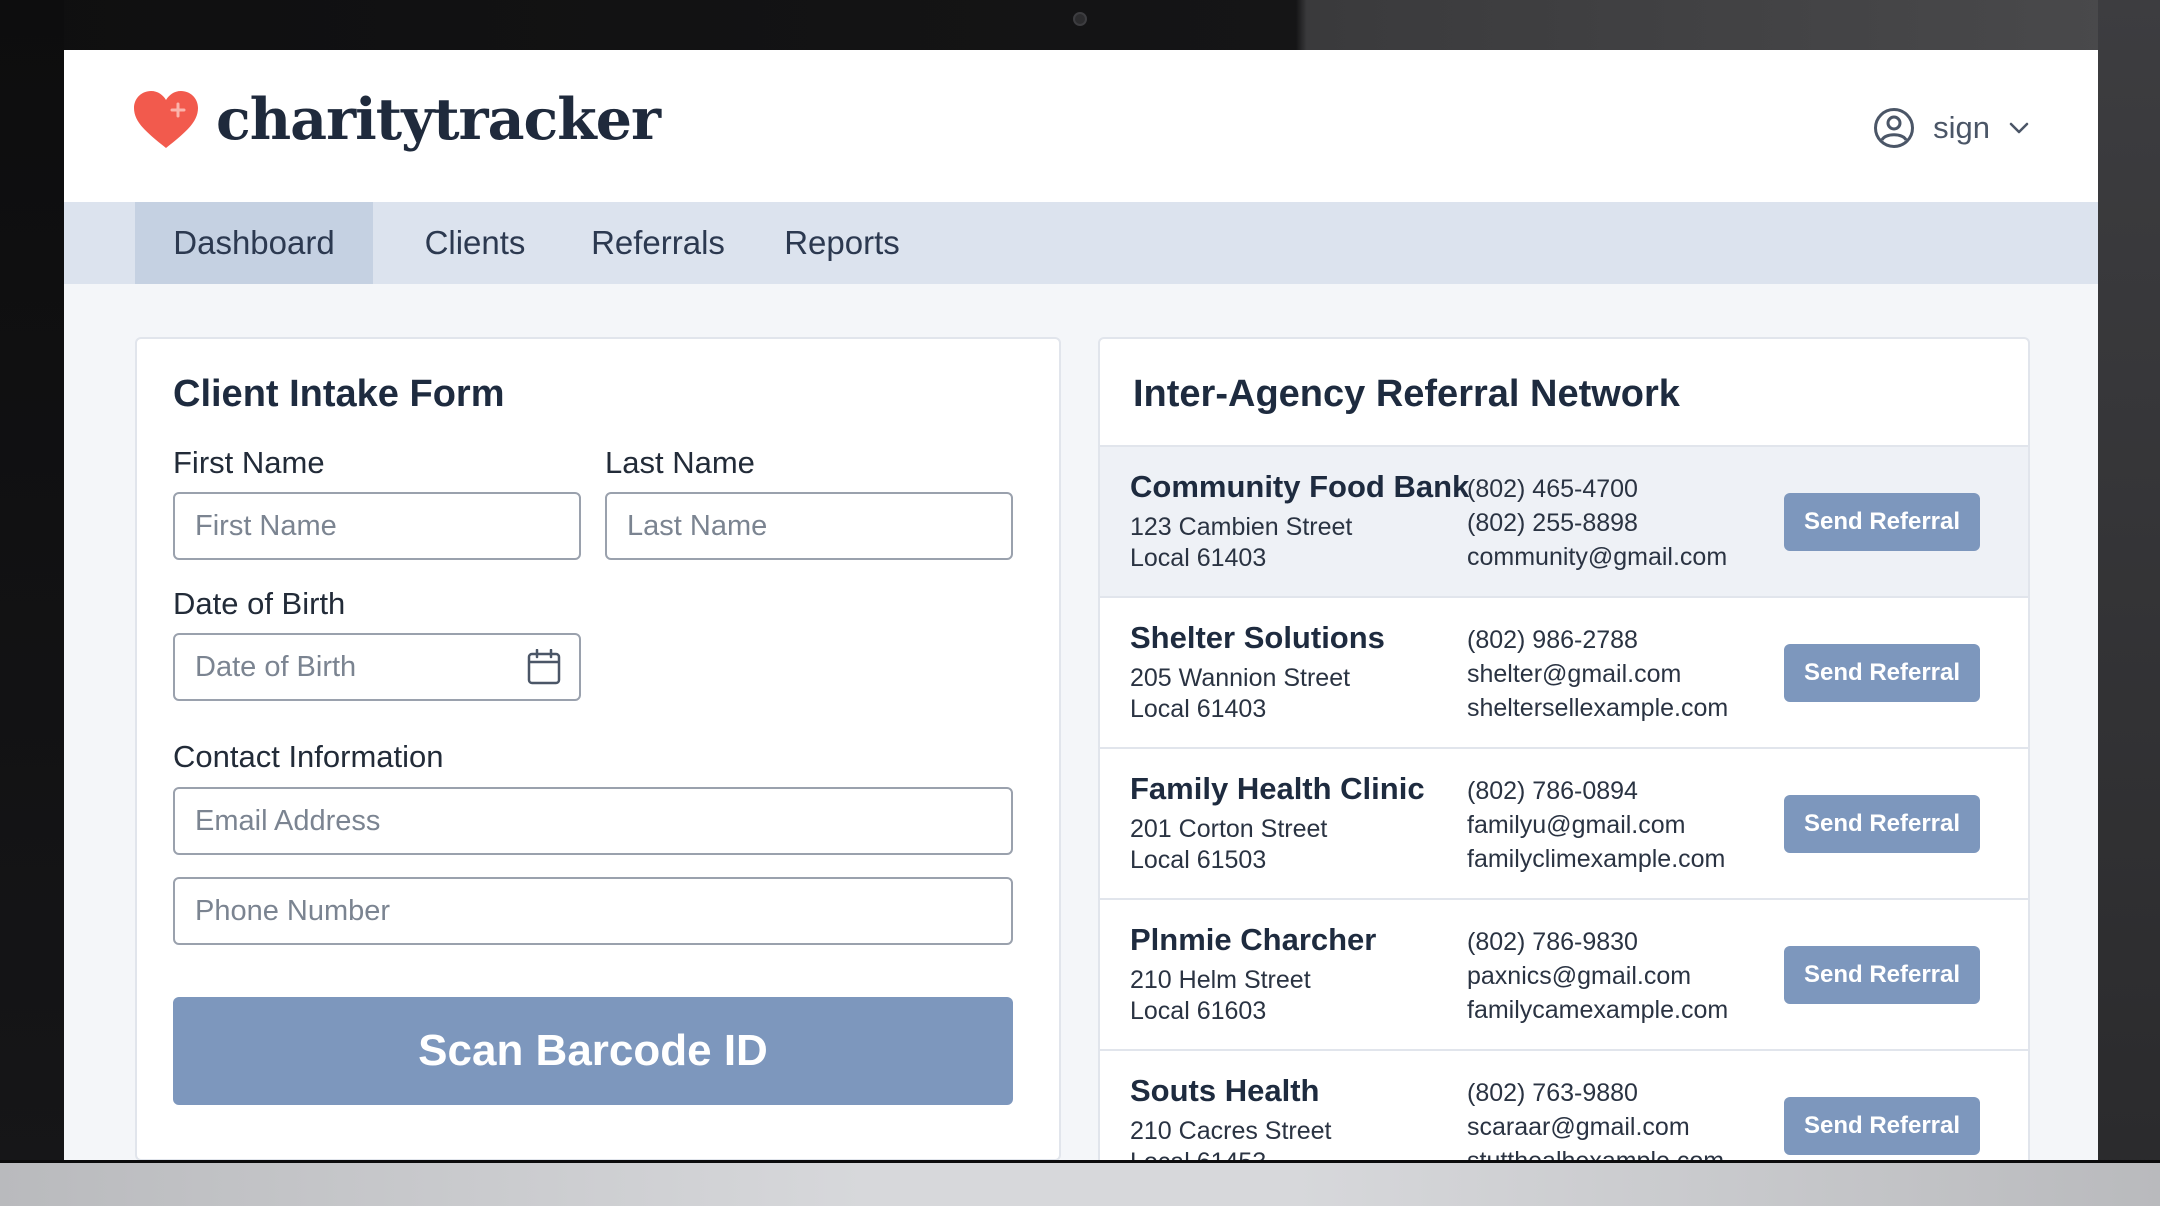  What do you see at coordinates (1961, 127) in the screenshot?
I see `user-menu-label: sign` at bounding box center [1961, 127].